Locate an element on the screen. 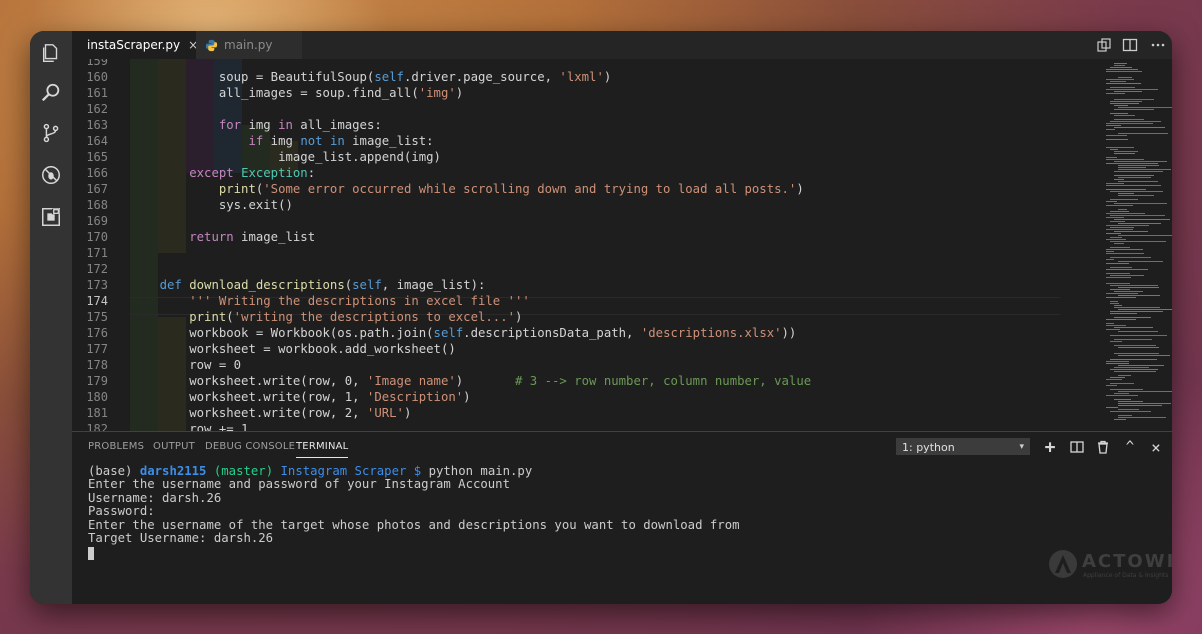  trash-icon is located at coordinates (1103, 447).